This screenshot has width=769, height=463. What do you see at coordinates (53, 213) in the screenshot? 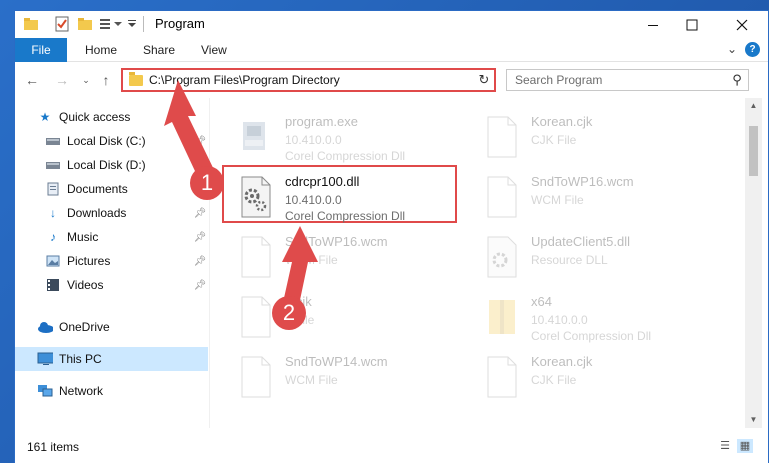
I see `download-icon: ↓` at bounding box center [53, 213].